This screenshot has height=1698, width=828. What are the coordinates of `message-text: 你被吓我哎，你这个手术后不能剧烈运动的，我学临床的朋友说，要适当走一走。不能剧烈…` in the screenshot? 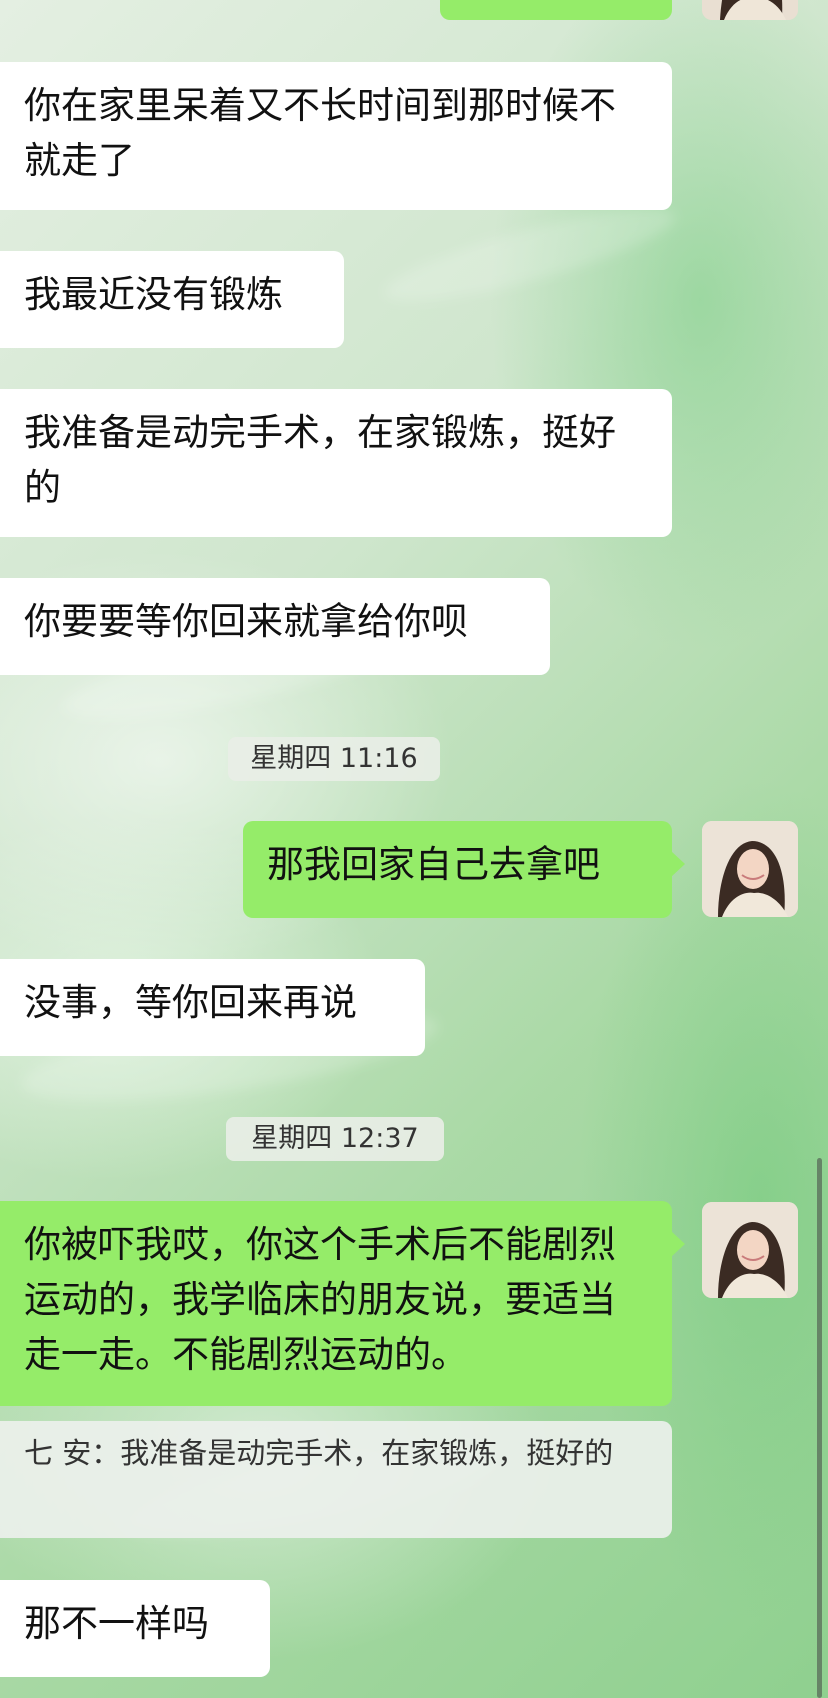 It's located at (320, 1299).